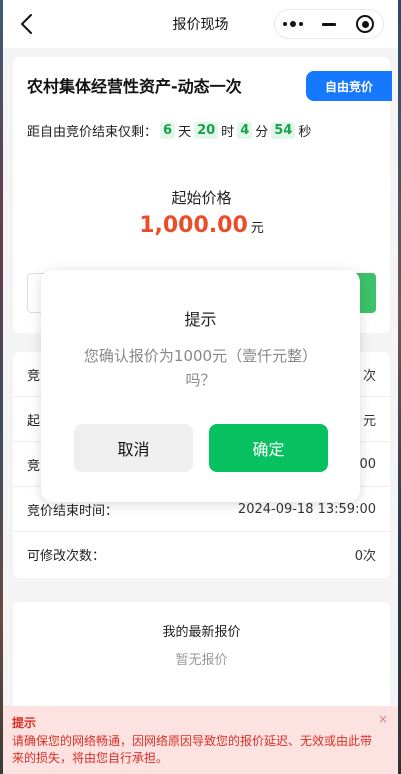 The image size is (401, 774). I want to click on confirm-button: 确定, so click(268, 448).